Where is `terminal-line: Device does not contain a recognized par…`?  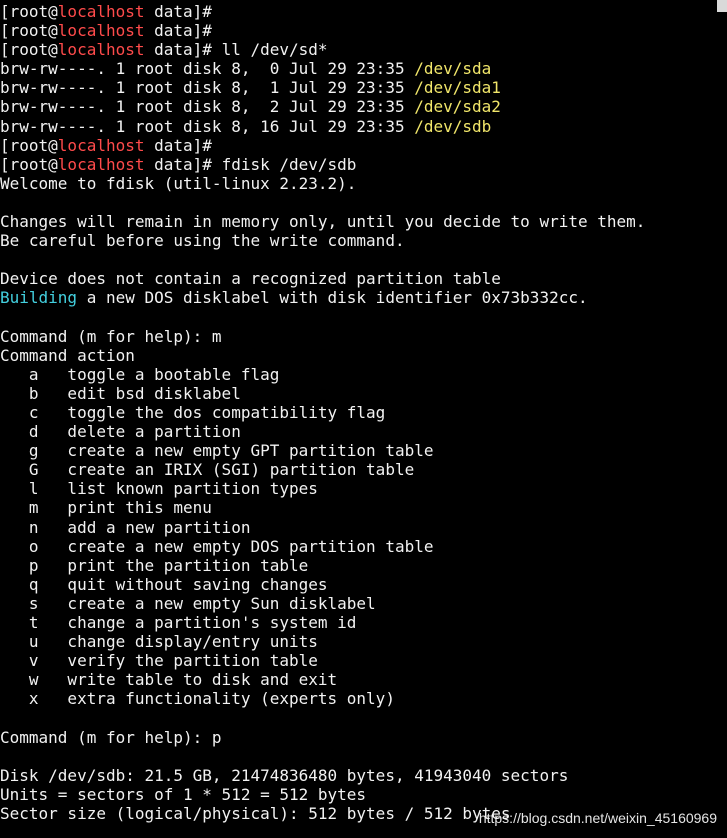 terminal-line: Device does not contain a recognized par… is located at coordinates (363, 278).